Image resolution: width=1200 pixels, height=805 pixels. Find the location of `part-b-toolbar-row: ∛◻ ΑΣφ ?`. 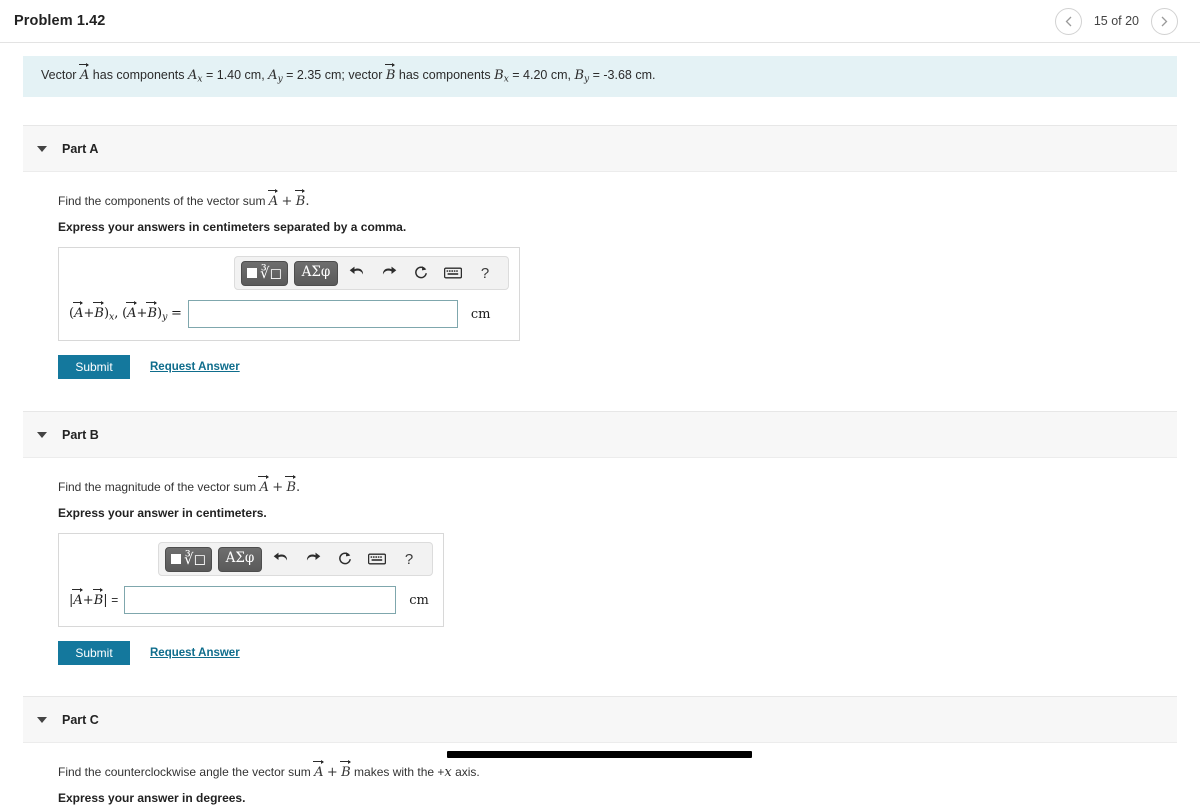

part-b-toolbar-row: ∛◻ ΑΣφ ? is located at coordinates (251, 559).